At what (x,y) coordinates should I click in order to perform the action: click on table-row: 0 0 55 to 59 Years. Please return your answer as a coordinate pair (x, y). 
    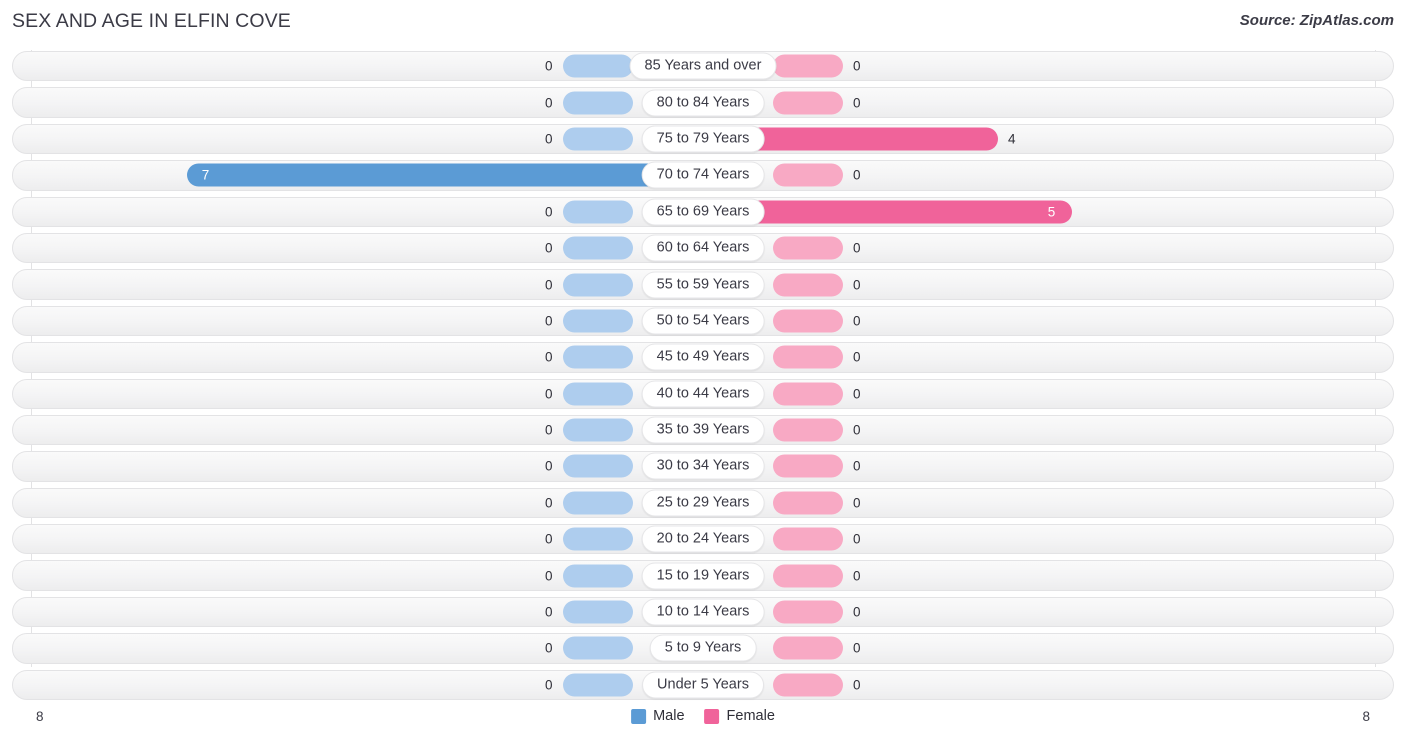
    Looking at the image, I should click on (703, 284).